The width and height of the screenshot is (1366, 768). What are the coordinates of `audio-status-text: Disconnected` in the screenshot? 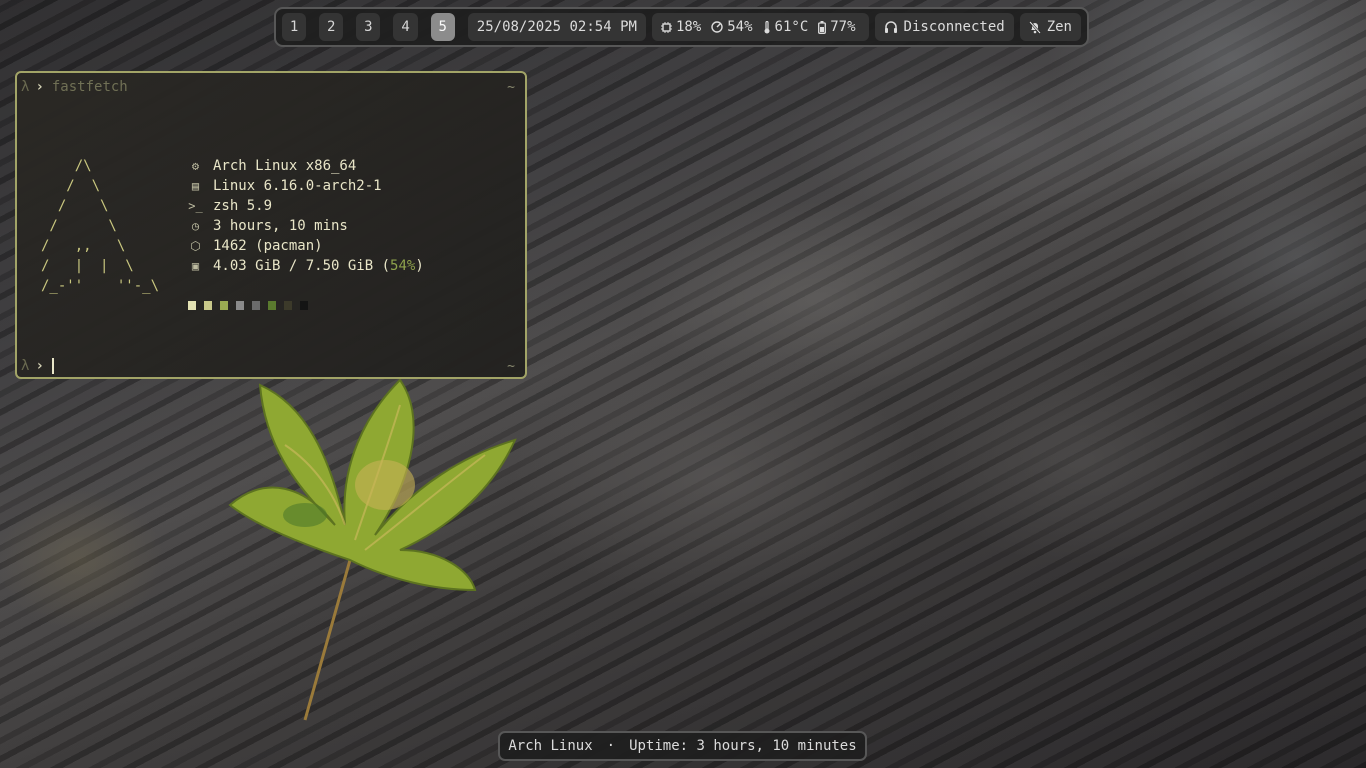 It's located at (954, 27).